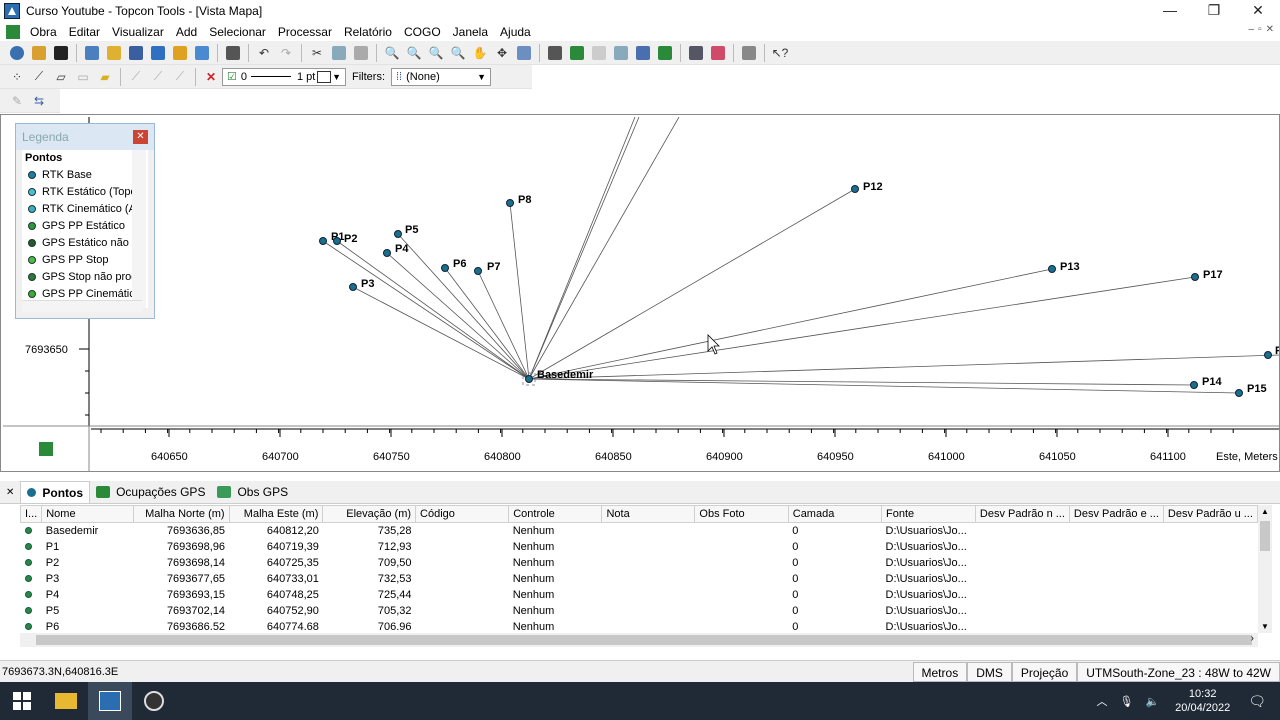 The image size is (1280, 720). What do you see at coordinates (1214, 11) in the screenshot?
I see `restore-icon: ❐` at bounding box center [1214, 11].